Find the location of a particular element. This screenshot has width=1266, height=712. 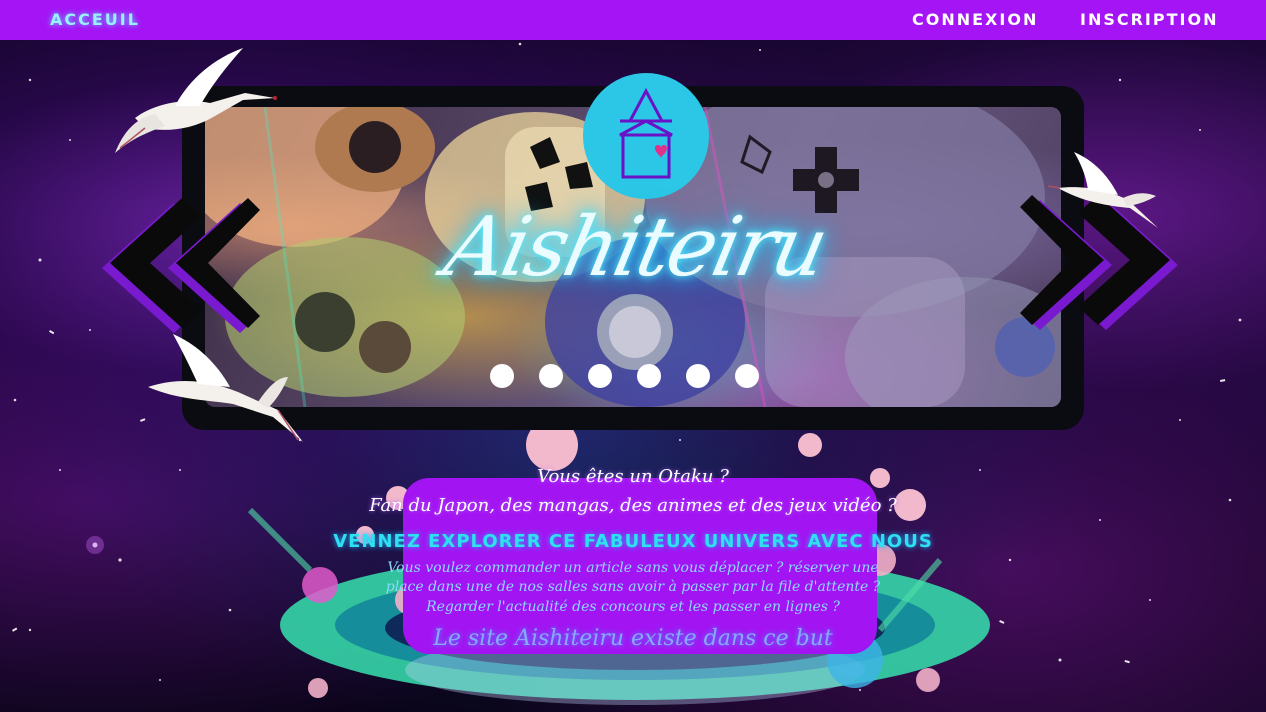

site-logo-title: Aishiteiru is located at coordinates (635, 247).